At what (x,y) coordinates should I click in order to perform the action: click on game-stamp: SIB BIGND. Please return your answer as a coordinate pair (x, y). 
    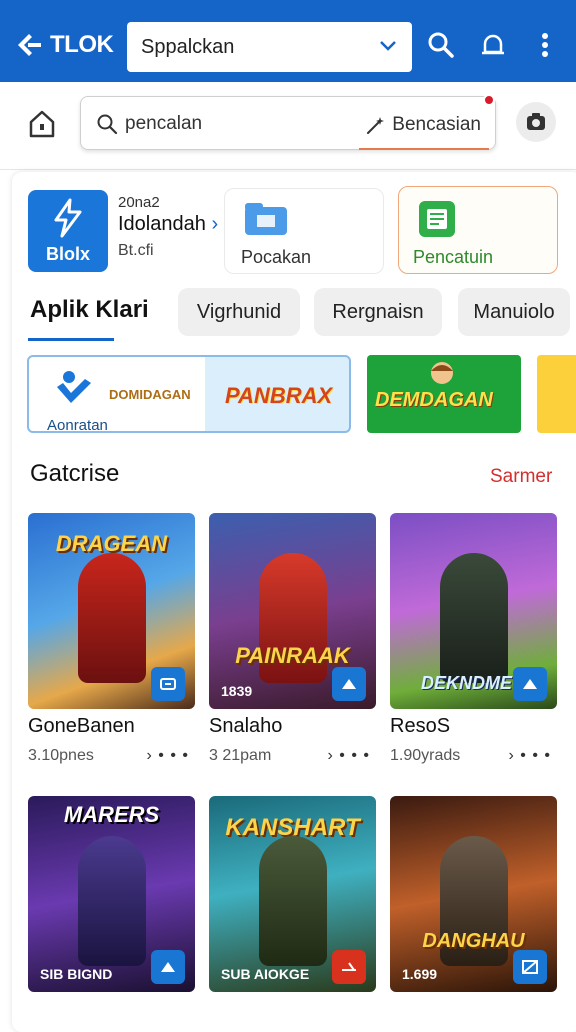
    Looking at the image, I should click on (76, 974).